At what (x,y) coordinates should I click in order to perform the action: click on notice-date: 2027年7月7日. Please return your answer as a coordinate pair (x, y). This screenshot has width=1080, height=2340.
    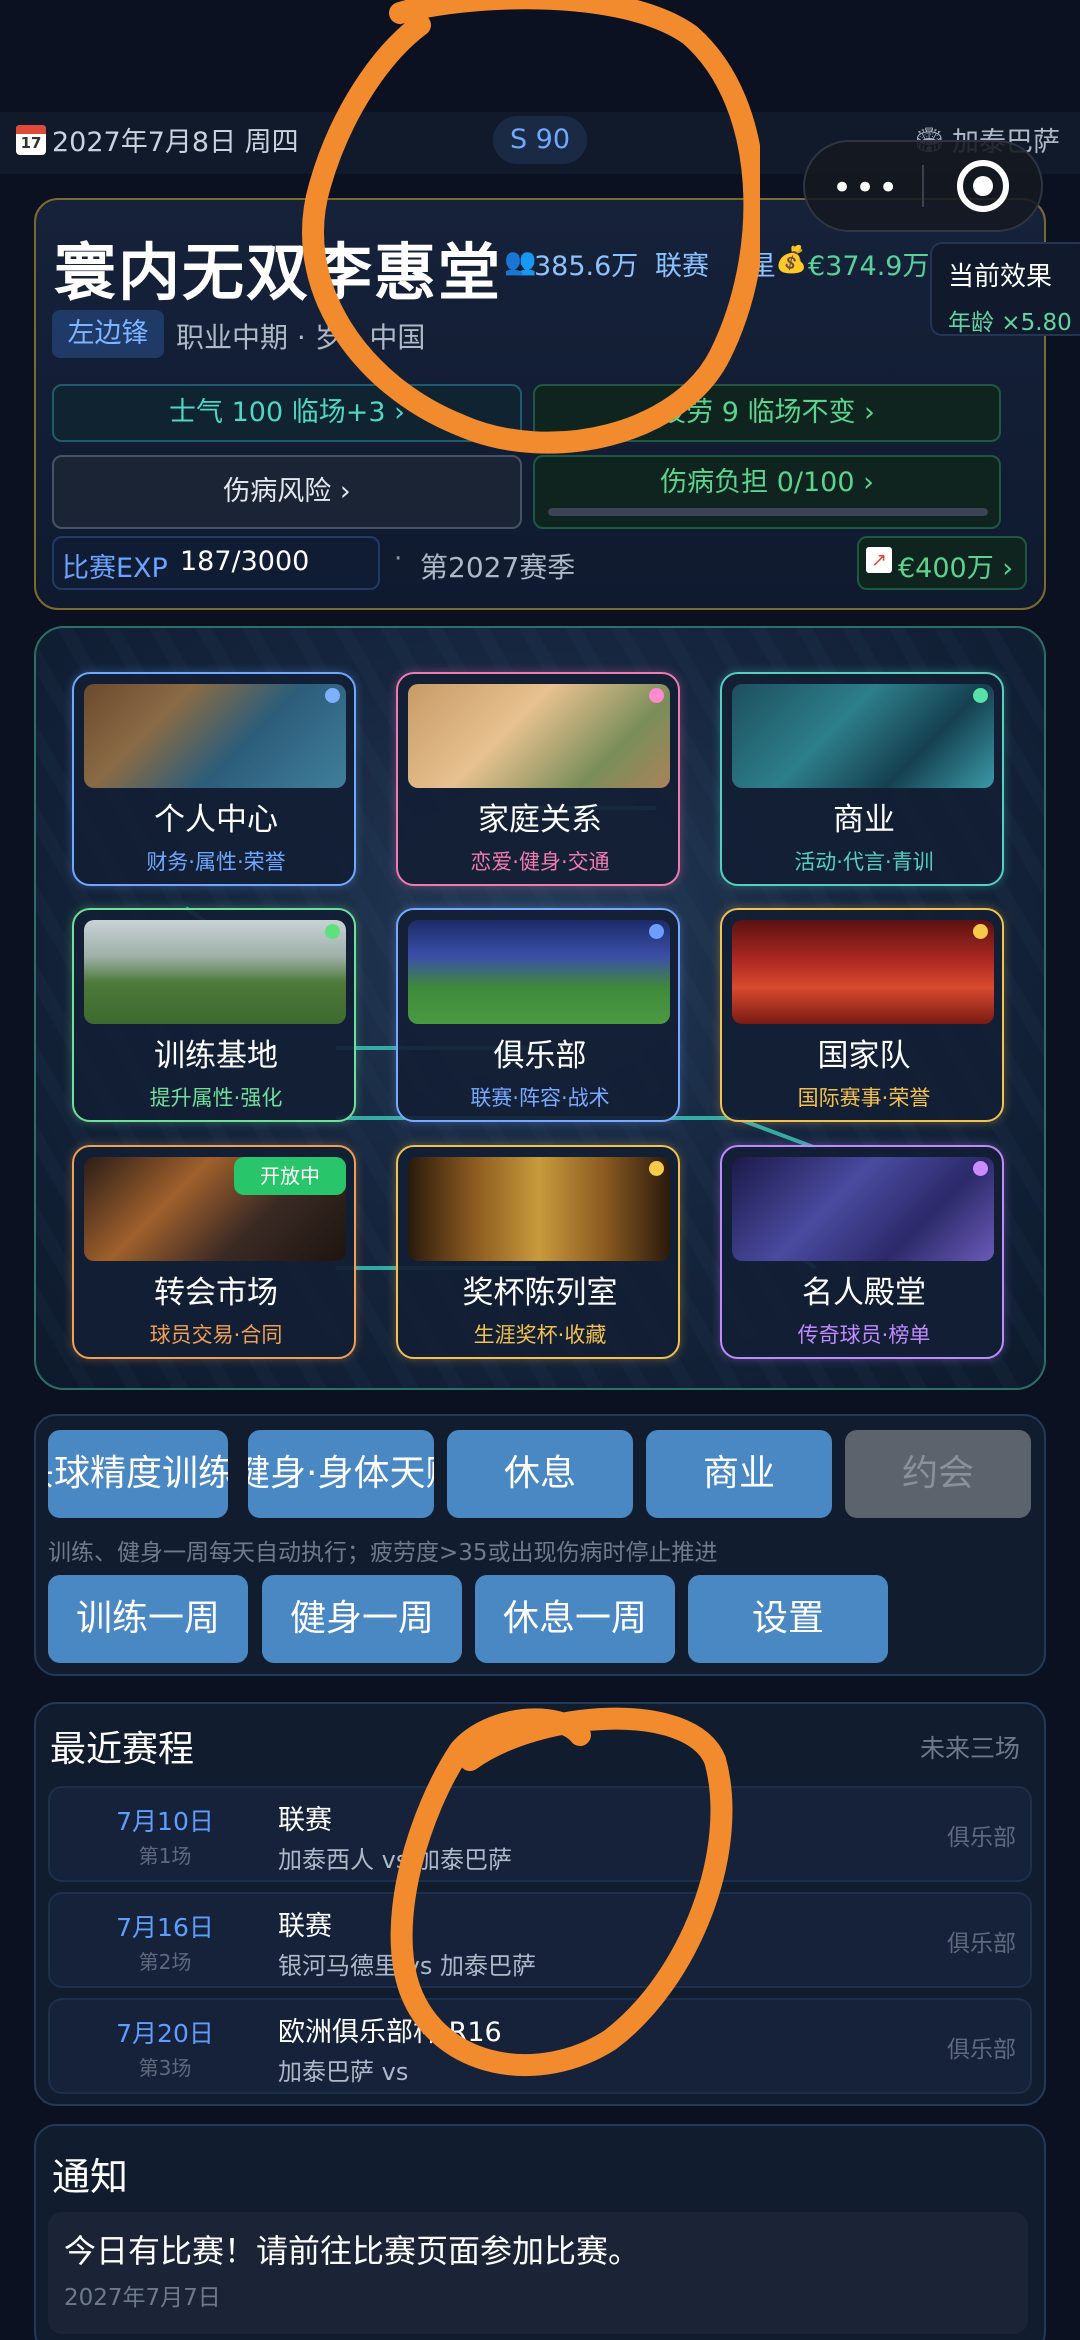
    Looking at the image, I should click on (142, 2298).